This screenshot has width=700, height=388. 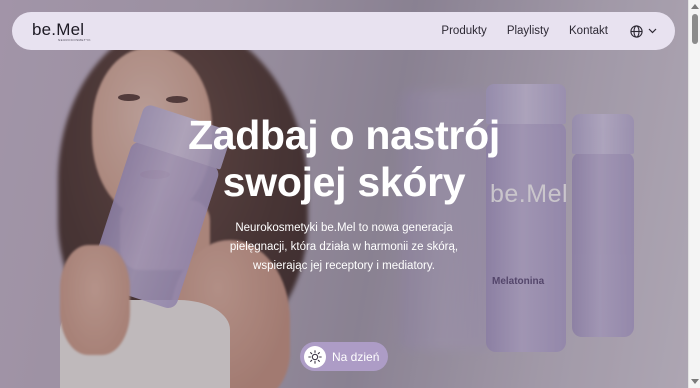 I want to click on scrollbar-thumb, so click(x=695, y=29).